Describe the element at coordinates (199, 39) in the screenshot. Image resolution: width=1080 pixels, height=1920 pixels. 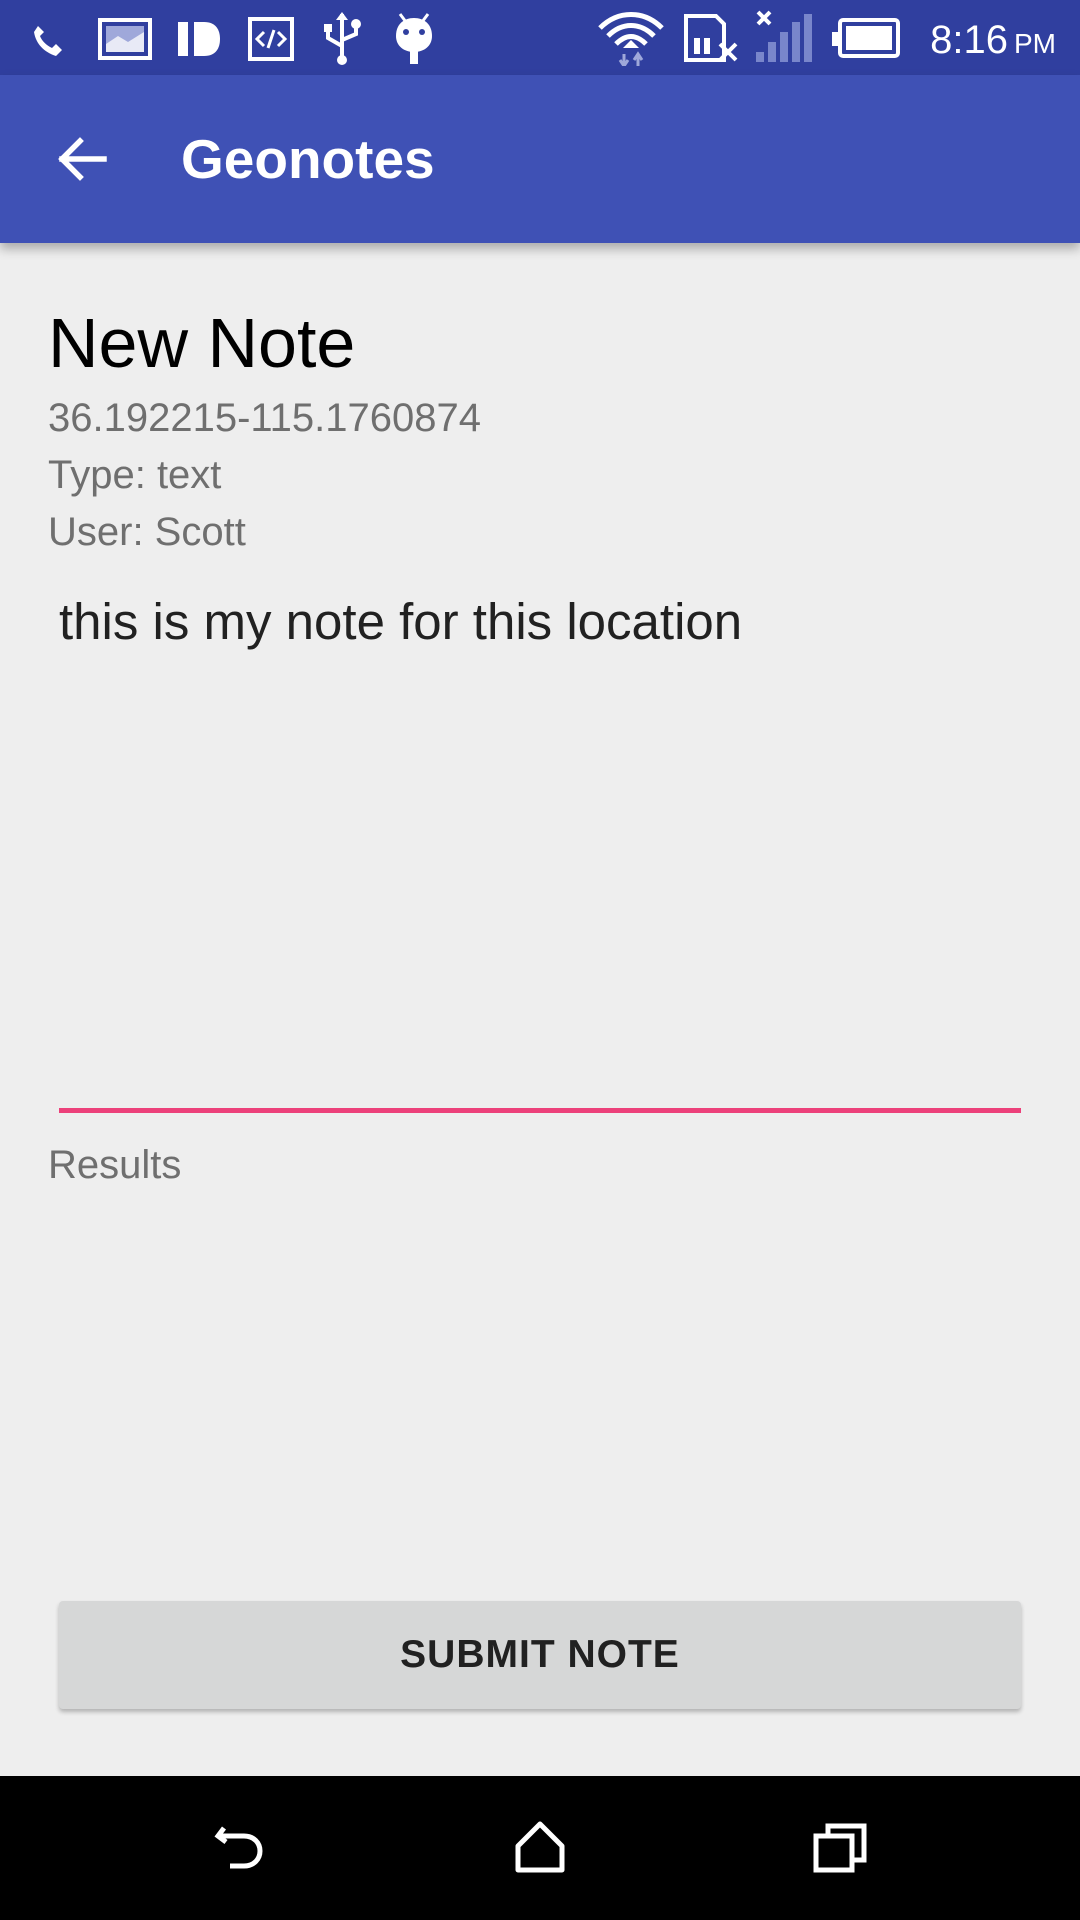
I see `pandora-icon` at that location.